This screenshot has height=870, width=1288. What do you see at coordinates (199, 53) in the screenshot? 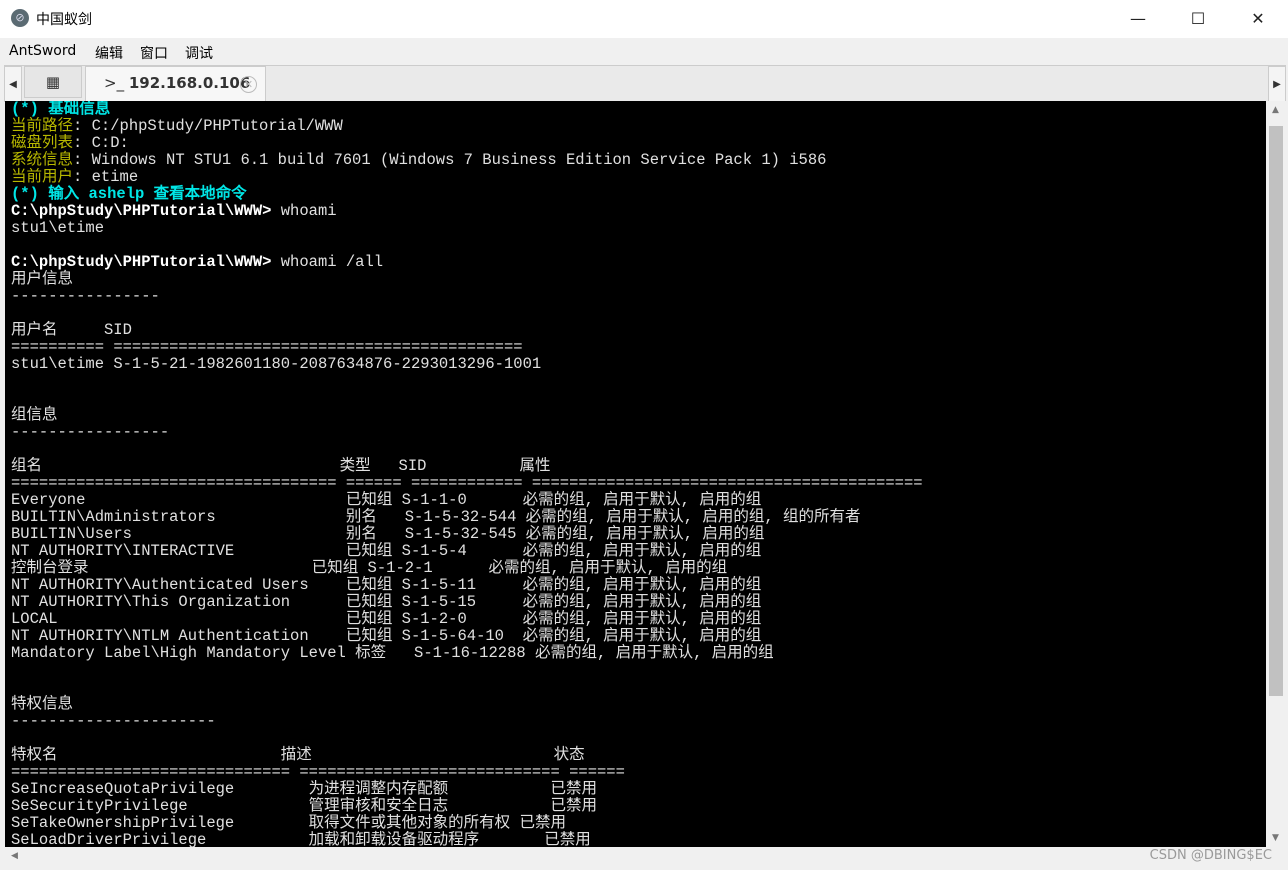
I see `menu-debug: 调试` at bounding box center [199, 53].